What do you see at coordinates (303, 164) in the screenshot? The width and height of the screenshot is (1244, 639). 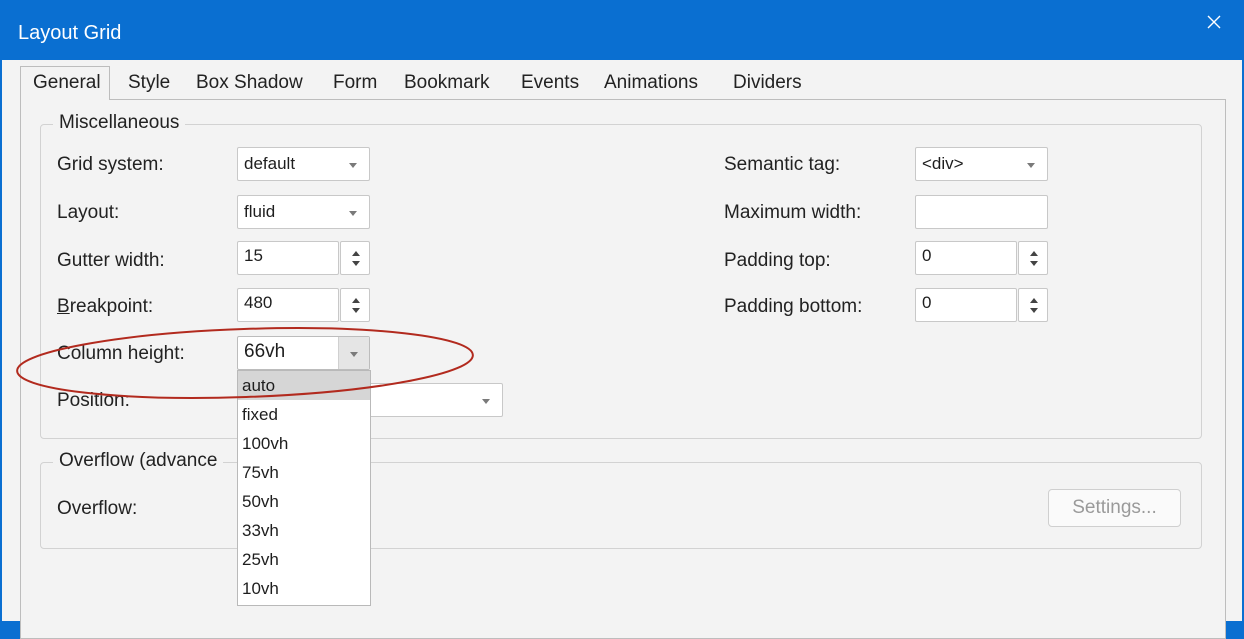 I see `grid-system-select: default` at bounding box center [303, 164].